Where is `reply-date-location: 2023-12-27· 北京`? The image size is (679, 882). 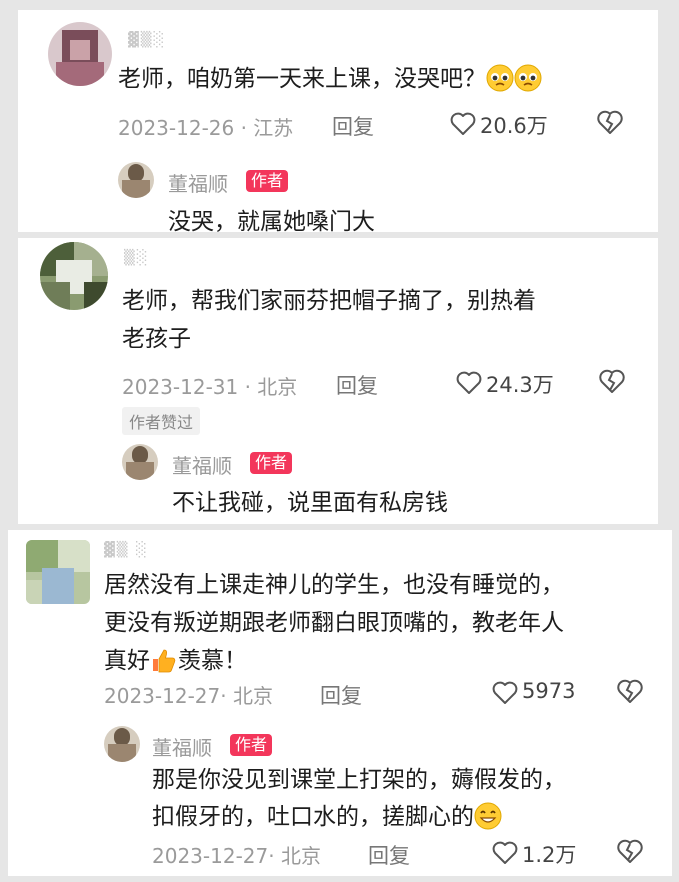
reply-date-location: 2023-12-27· 北京 is located at coordinates (236, 856).